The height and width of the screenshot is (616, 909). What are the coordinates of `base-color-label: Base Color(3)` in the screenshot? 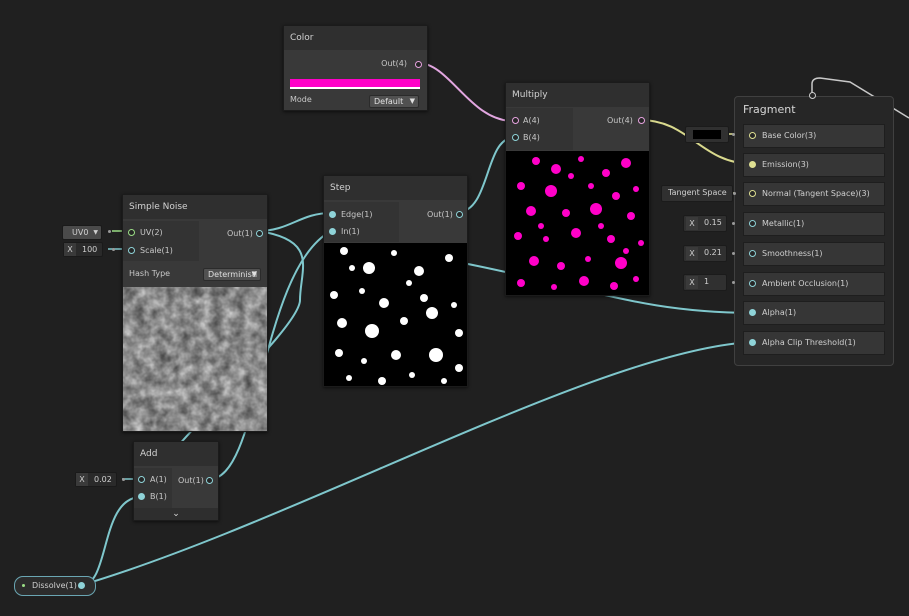 It's located at (789, 135).